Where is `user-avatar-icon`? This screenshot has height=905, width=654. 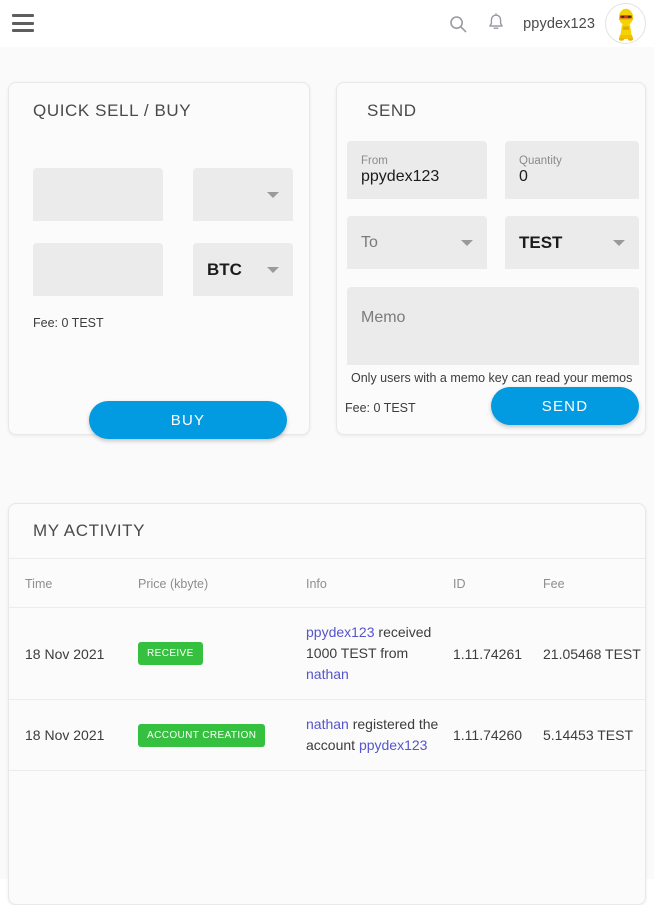
user-avatar-icon is located at coordinates (625, 23).